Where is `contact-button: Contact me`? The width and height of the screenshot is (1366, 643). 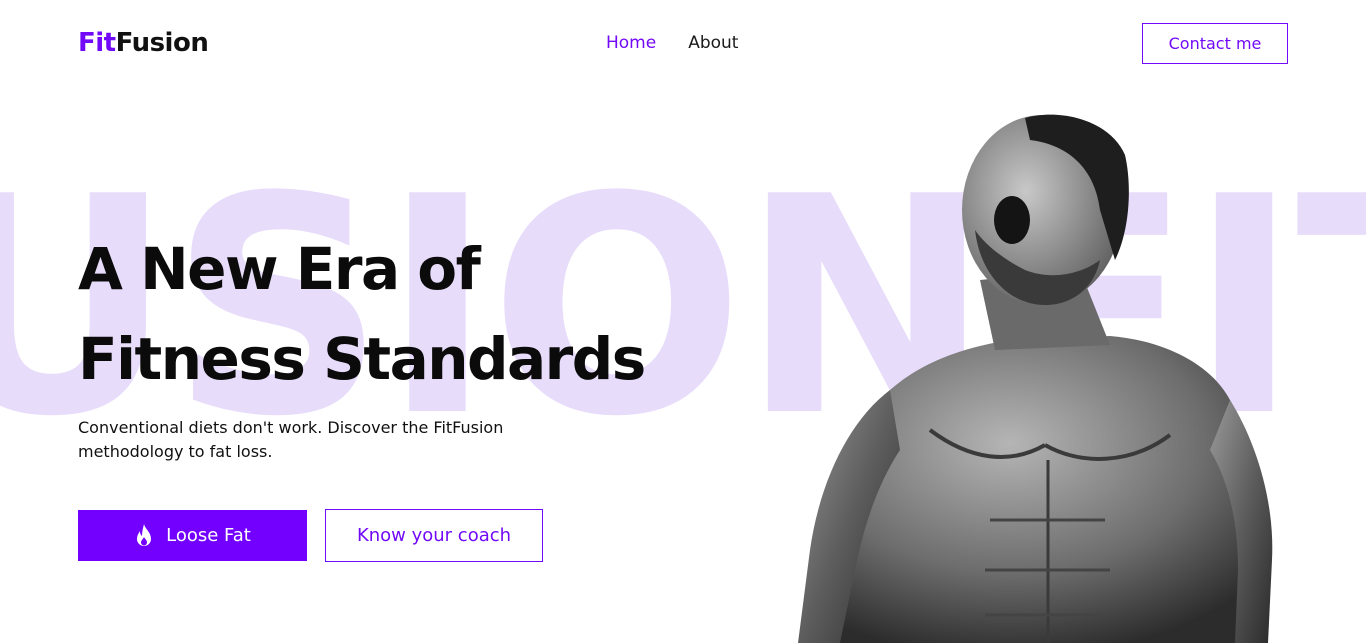
contact-button: Contact me is located at coordinates (1215, 43).